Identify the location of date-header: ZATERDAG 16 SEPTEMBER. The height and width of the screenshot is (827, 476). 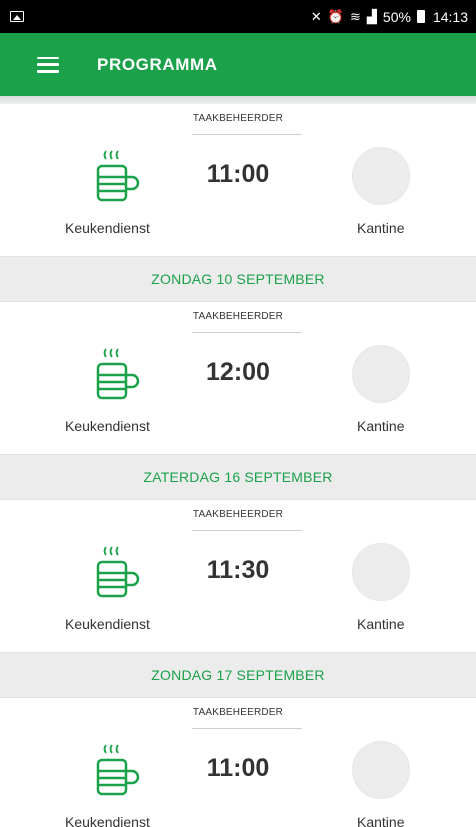
(238, 477).